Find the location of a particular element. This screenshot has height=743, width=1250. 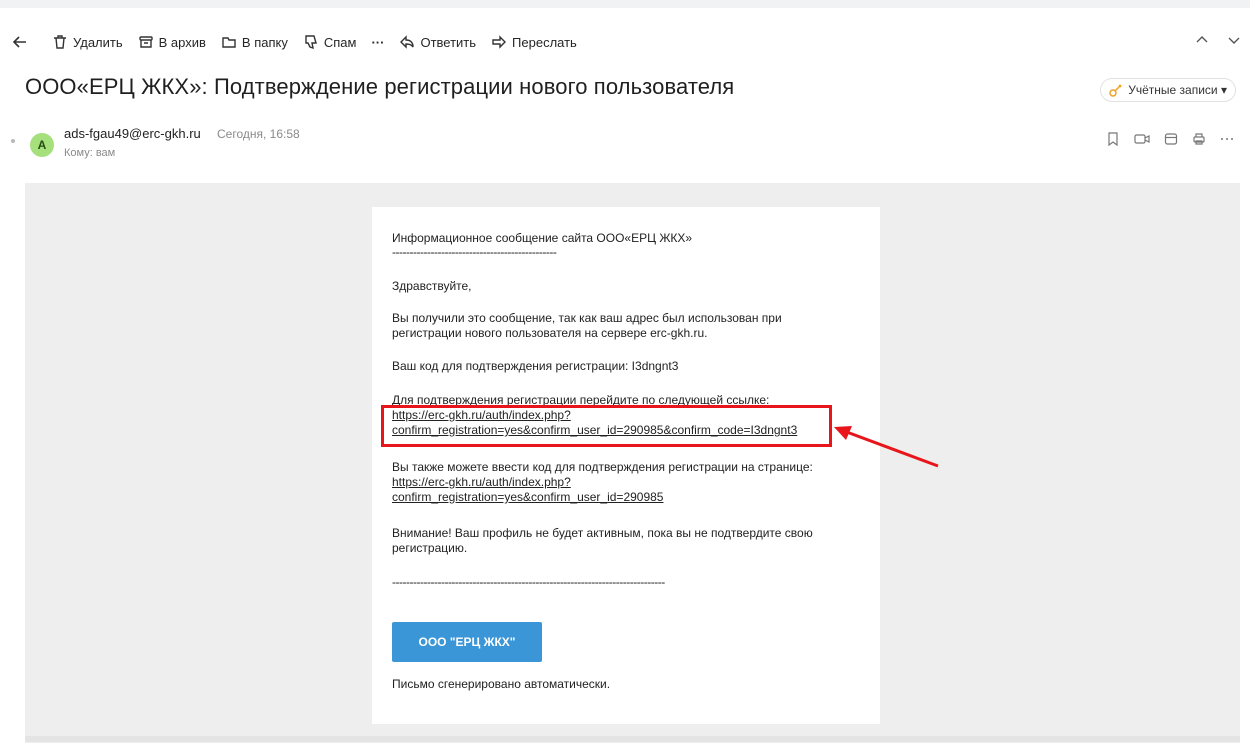

bookmark-icon is located at coordinates (1113, 139).